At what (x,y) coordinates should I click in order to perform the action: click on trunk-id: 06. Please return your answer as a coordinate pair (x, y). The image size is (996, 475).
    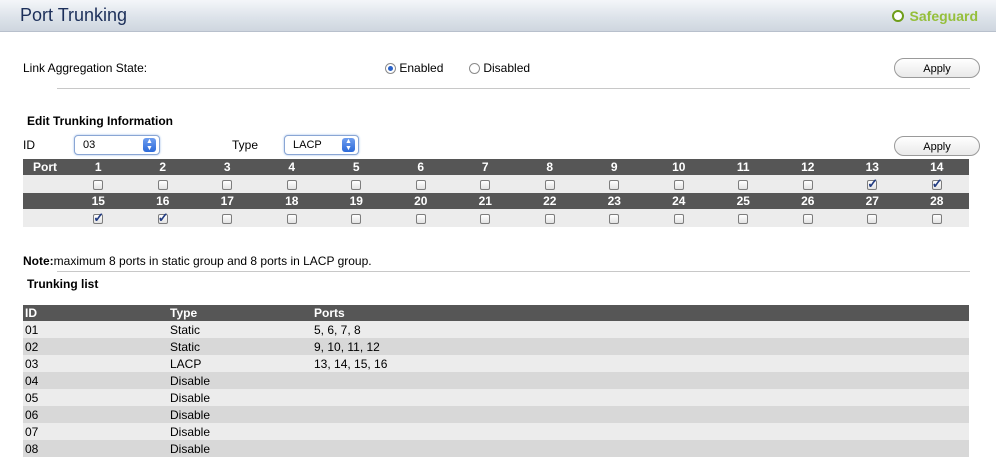
    Looking at the image, I should click on (95, 414).